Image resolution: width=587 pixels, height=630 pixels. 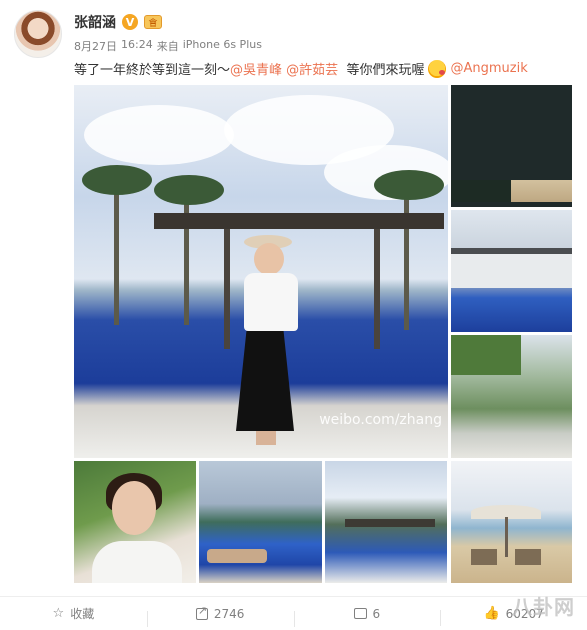 What do you see at coordinates (82, 614) in the screenshot?
I see `favorite-label: 收藏` at bounding box center [82, 614].